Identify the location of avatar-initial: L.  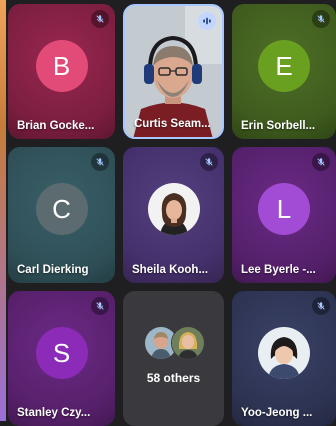
(284, 208).